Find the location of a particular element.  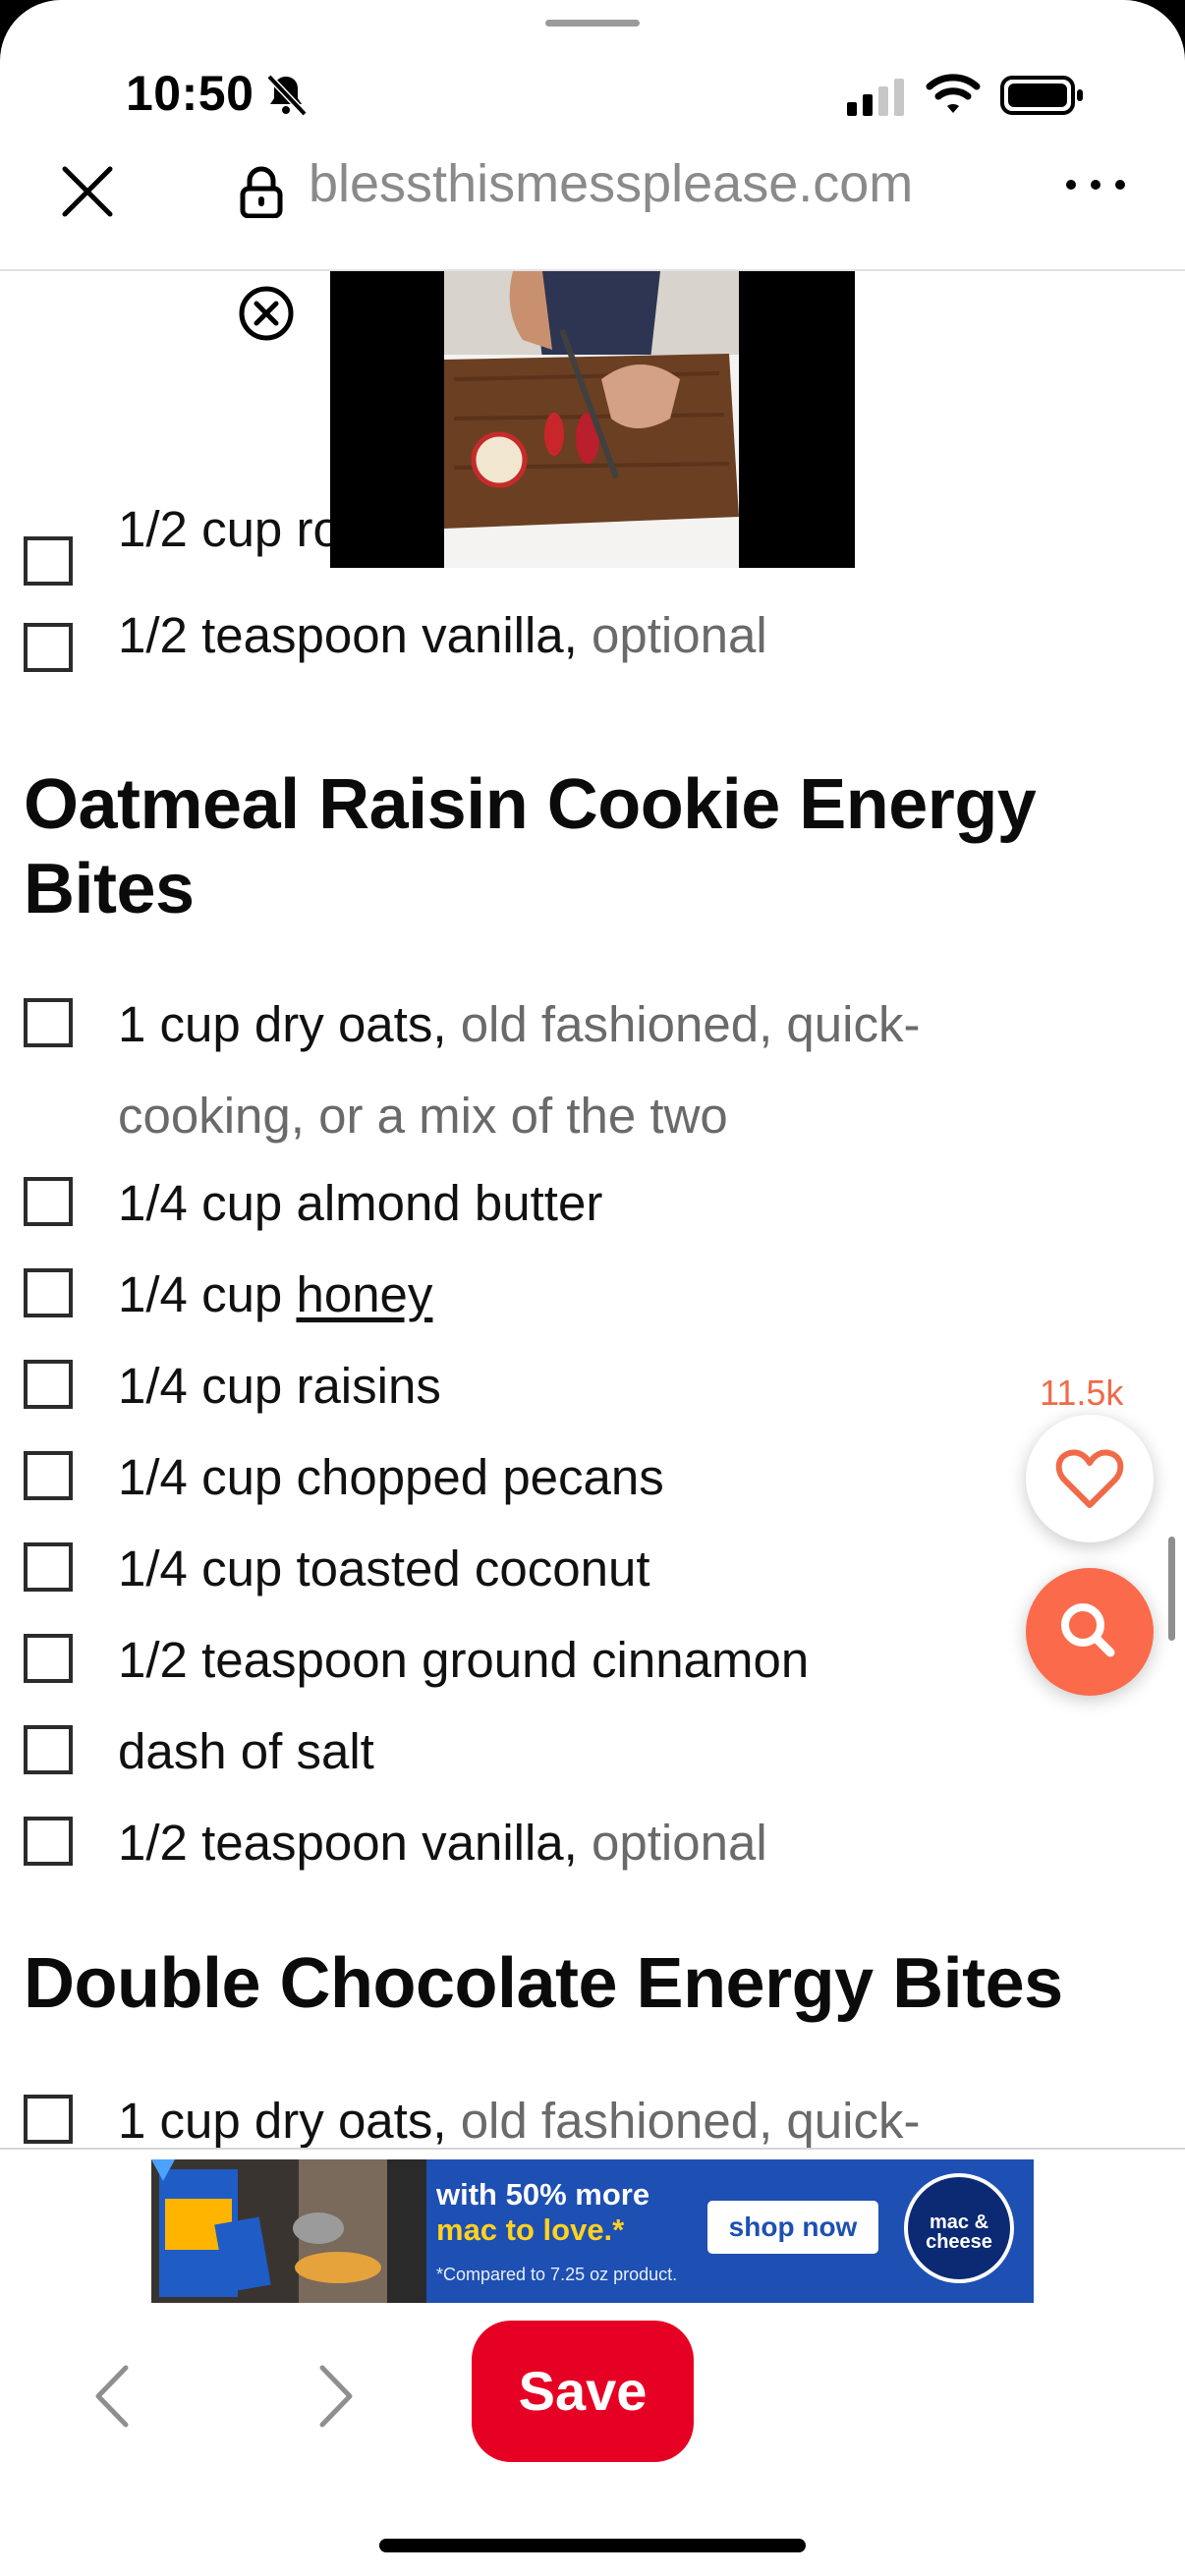

video-player is located at coordinates (592, 419).